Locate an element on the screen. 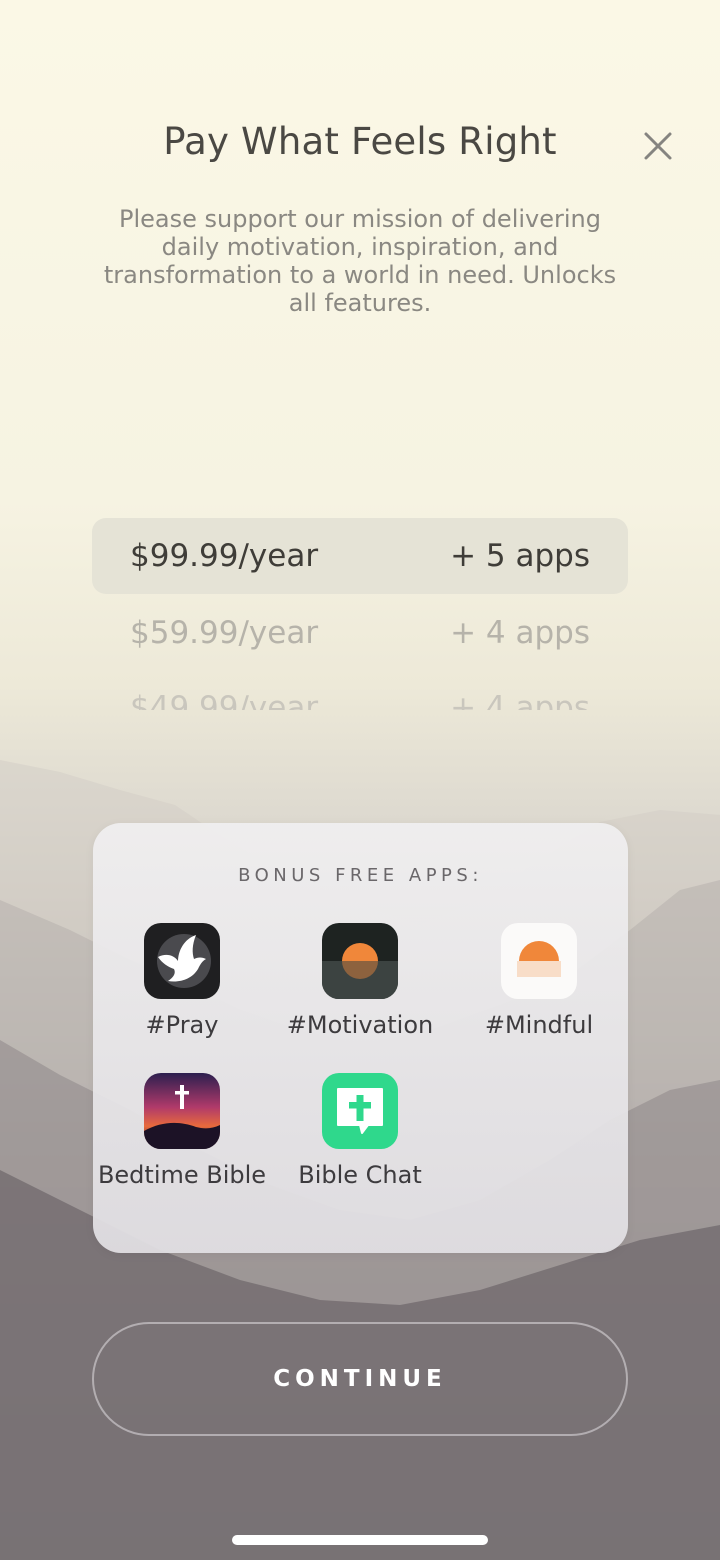 The width and height of the screenshot is (720, 1560). bonus-app-motivation: #Motivation is located at coordinates (360, 981).